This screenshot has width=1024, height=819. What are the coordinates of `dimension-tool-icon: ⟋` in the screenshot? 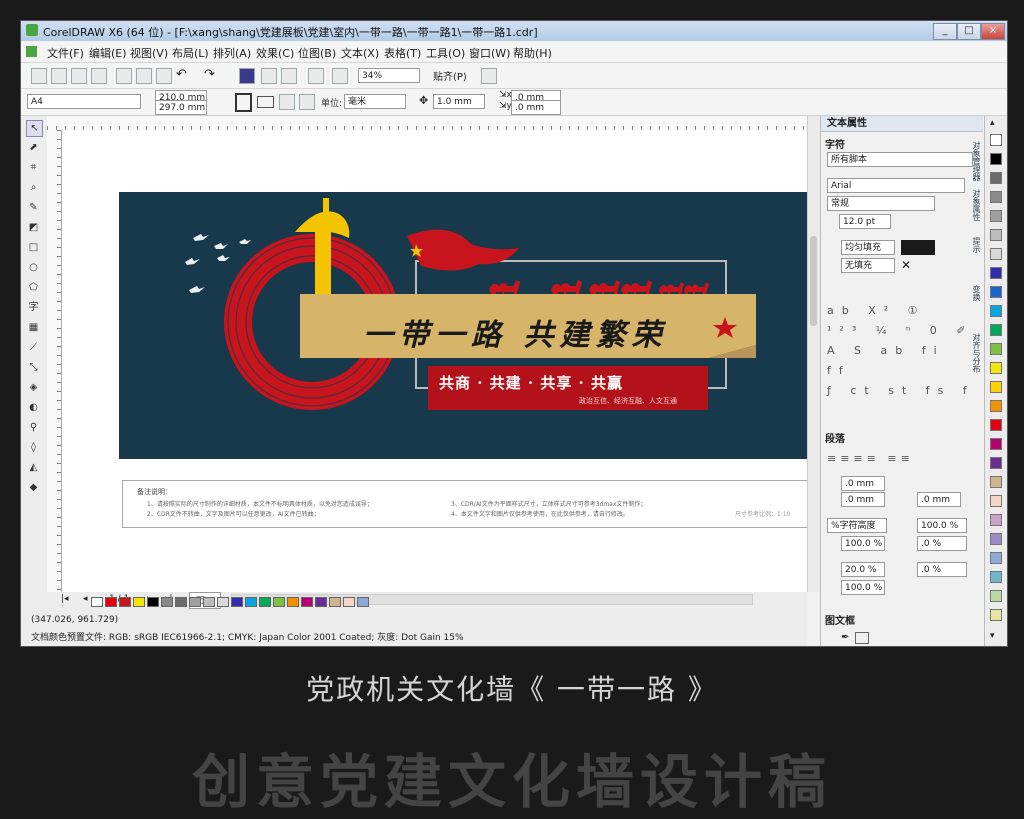 It's located at (33, 347).